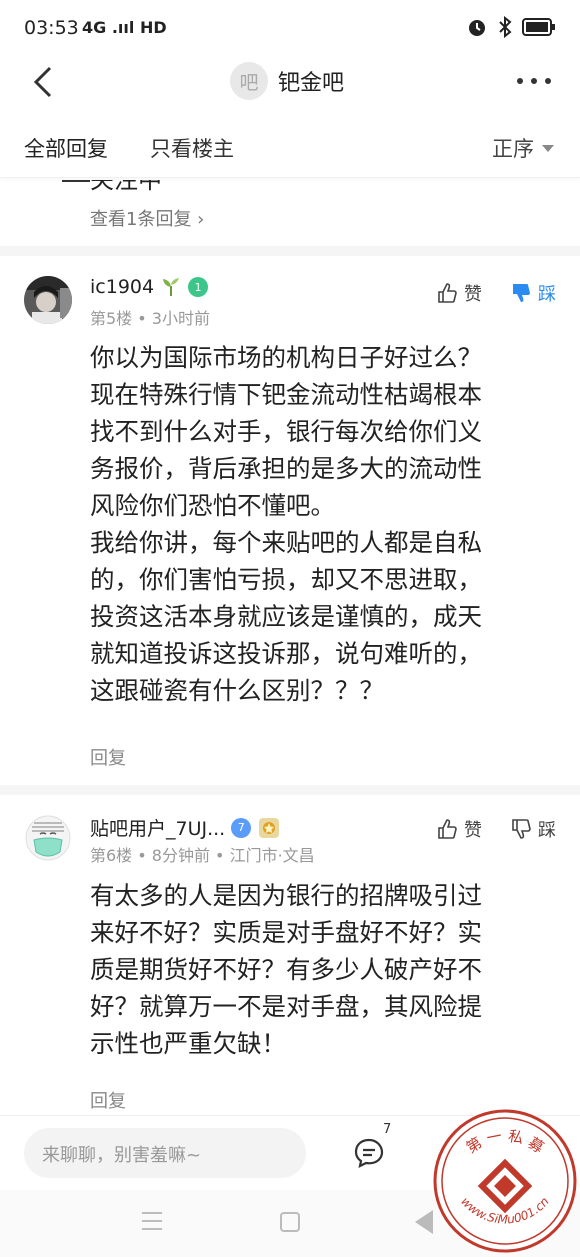 This screenshot has width=580, height=1257. I want to click on menu-icon, so click(152, 1224).